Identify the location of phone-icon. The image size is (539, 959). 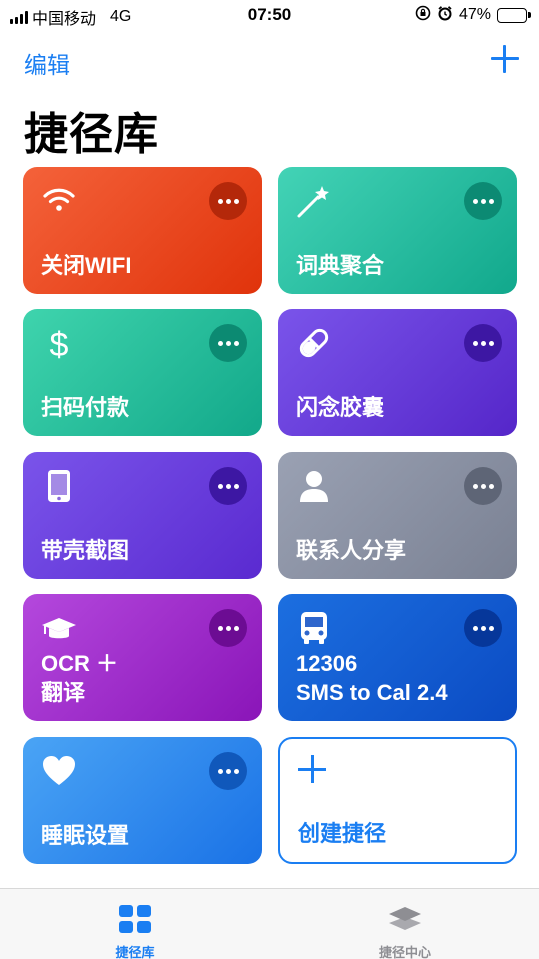
(59, 486).